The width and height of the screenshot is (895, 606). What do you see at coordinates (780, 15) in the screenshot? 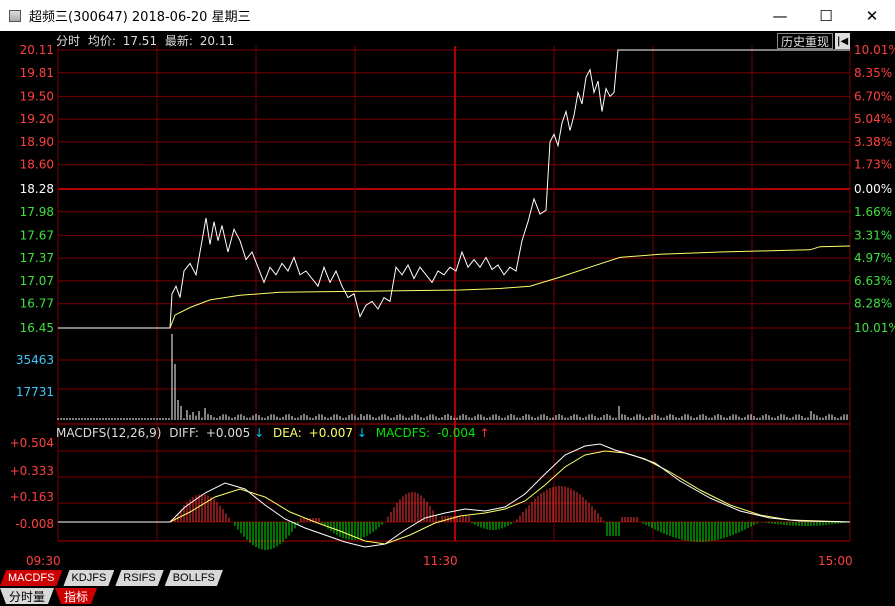
I see `minimize-button: —` at bounding box center [780, 15].